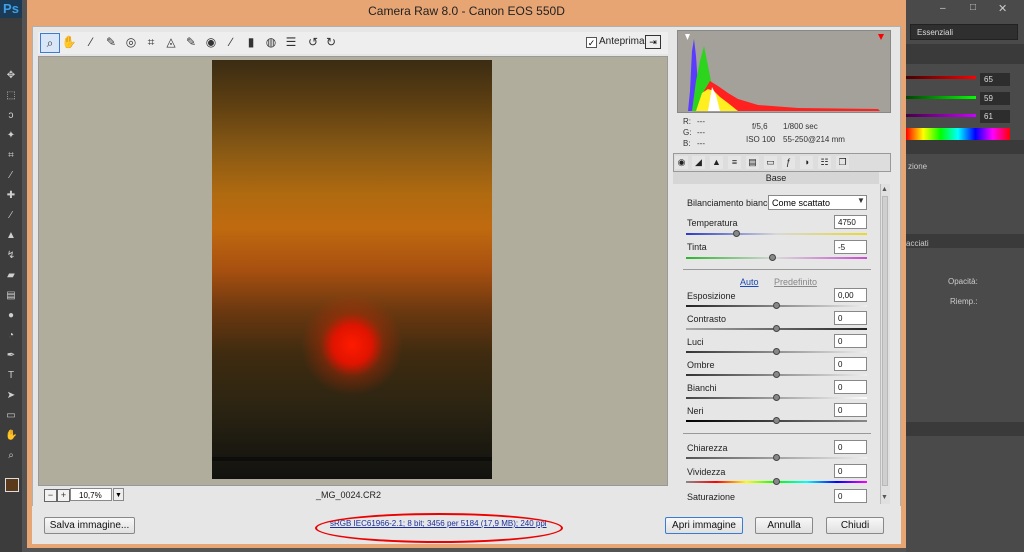 The width and height of the screenshot is (1024, 552). Describe the element at coordinates (941, 97) in the screenshot. I see `green-slider` at that location.